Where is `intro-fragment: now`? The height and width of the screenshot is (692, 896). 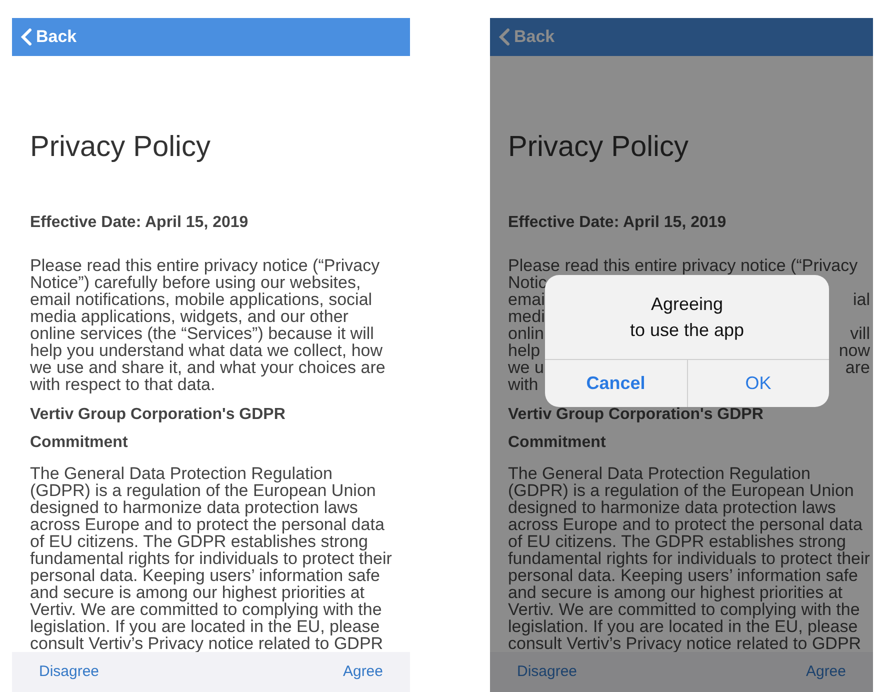
intro-fragment: now is located at coordinates (854, 350).